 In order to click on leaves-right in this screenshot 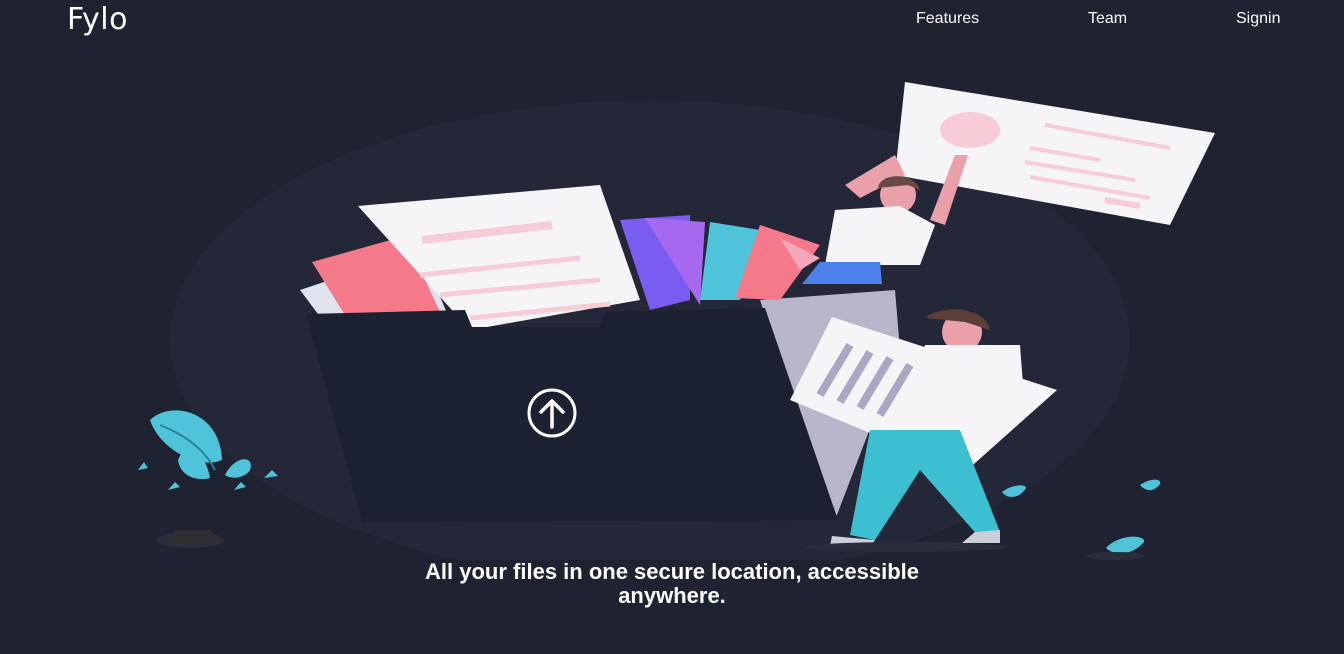, I will do `click(1081, 519)`.